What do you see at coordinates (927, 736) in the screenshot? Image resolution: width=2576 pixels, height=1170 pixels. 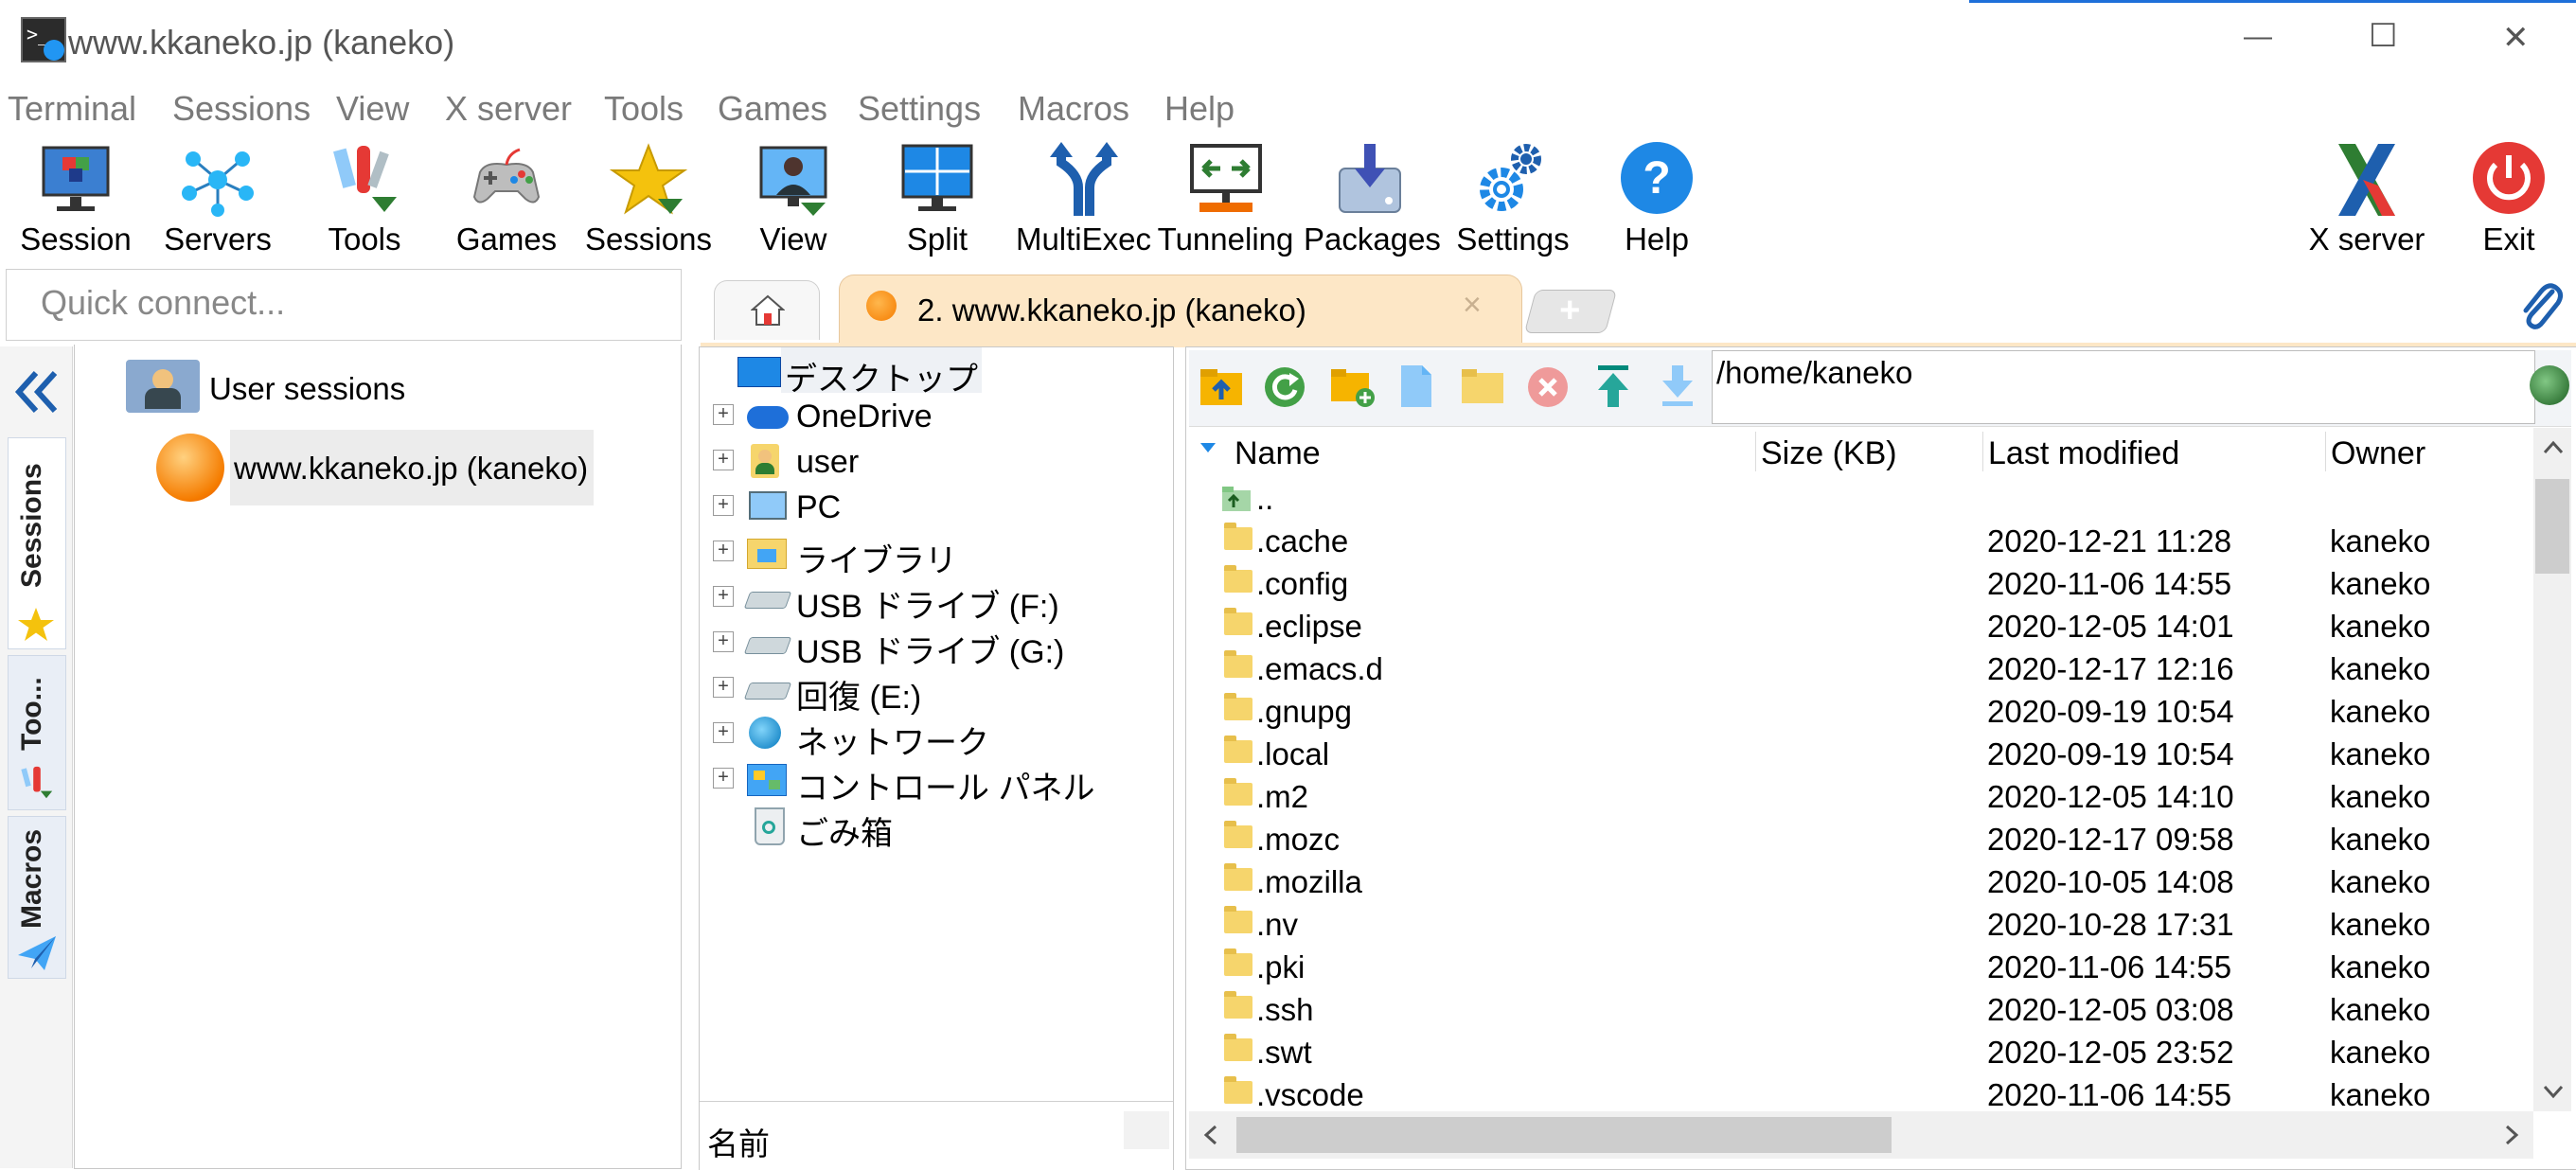 I see `tree-item-network: + ネットワーク` at bounding box center [927, 736].